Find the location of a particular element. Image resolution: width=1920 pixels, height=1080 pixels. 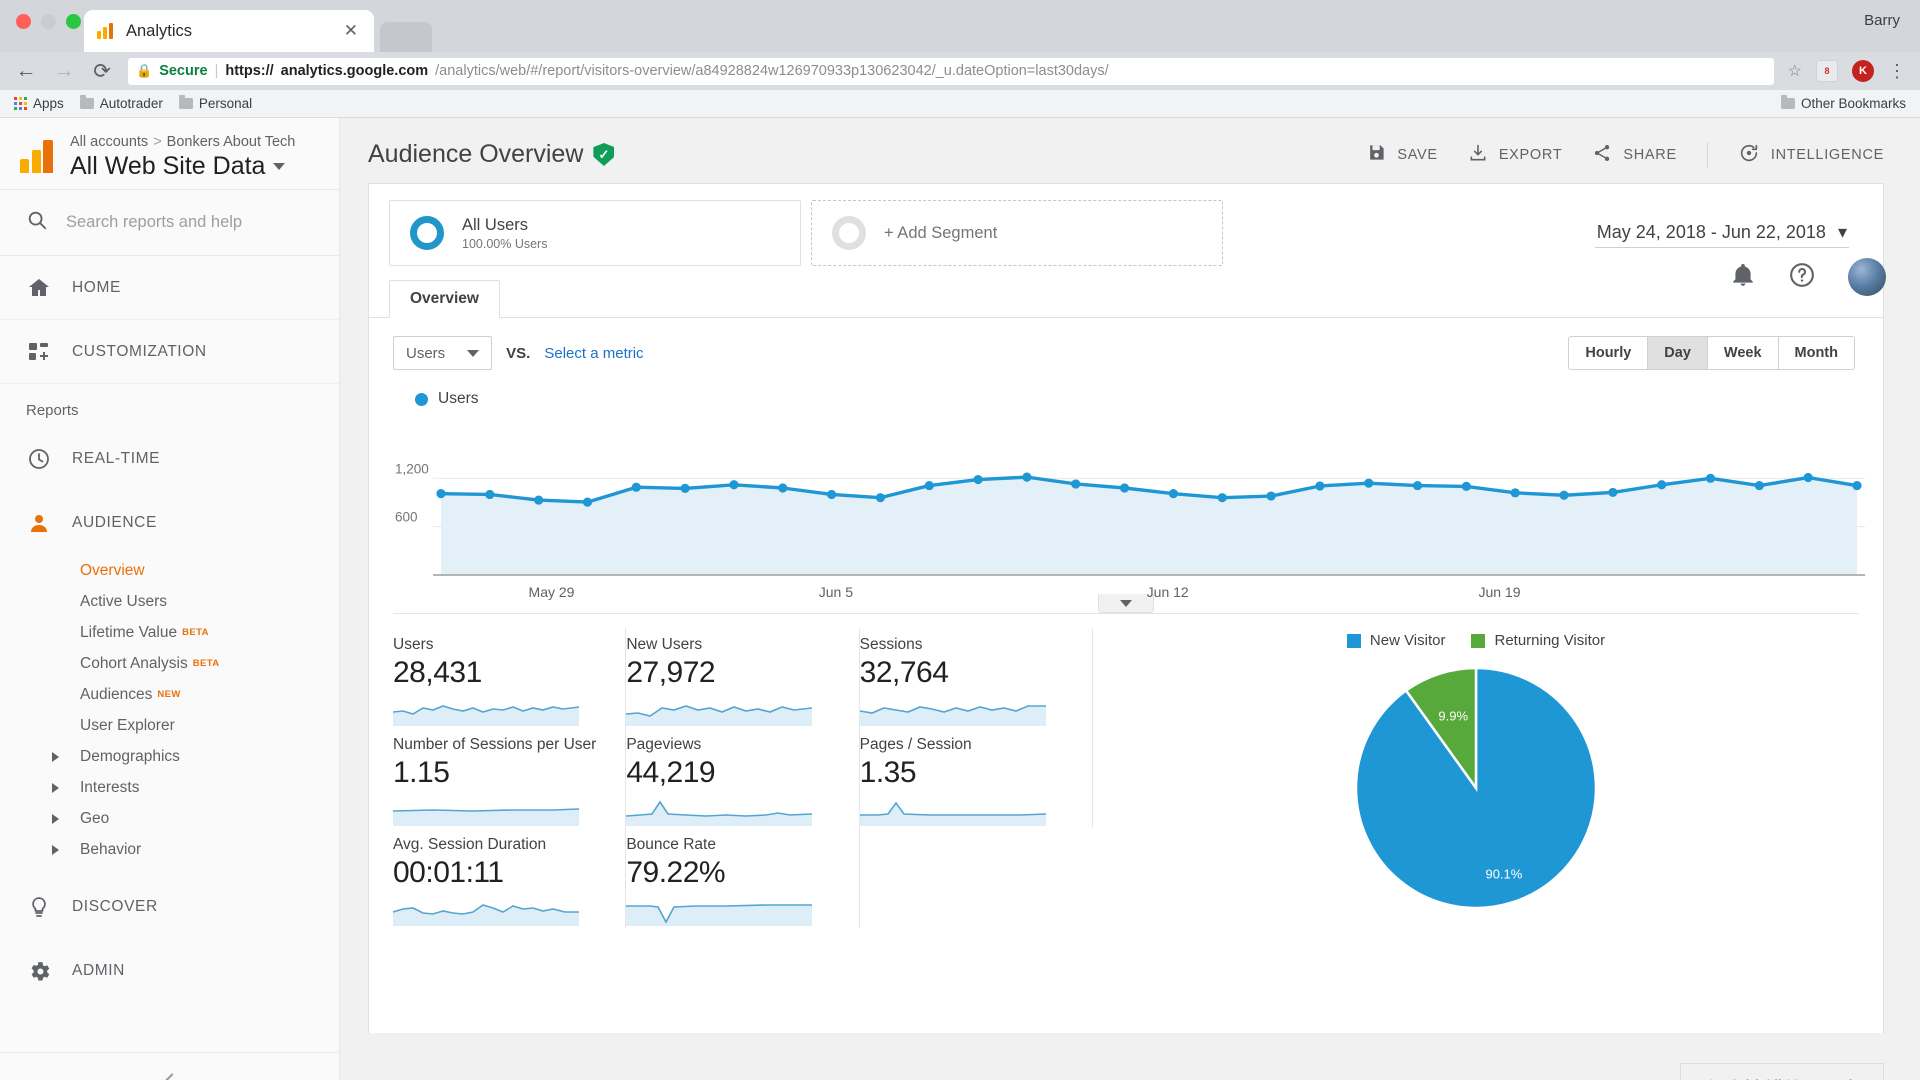

sidebar-item-label: REAL-TIME is located at coordinates (116, 458).